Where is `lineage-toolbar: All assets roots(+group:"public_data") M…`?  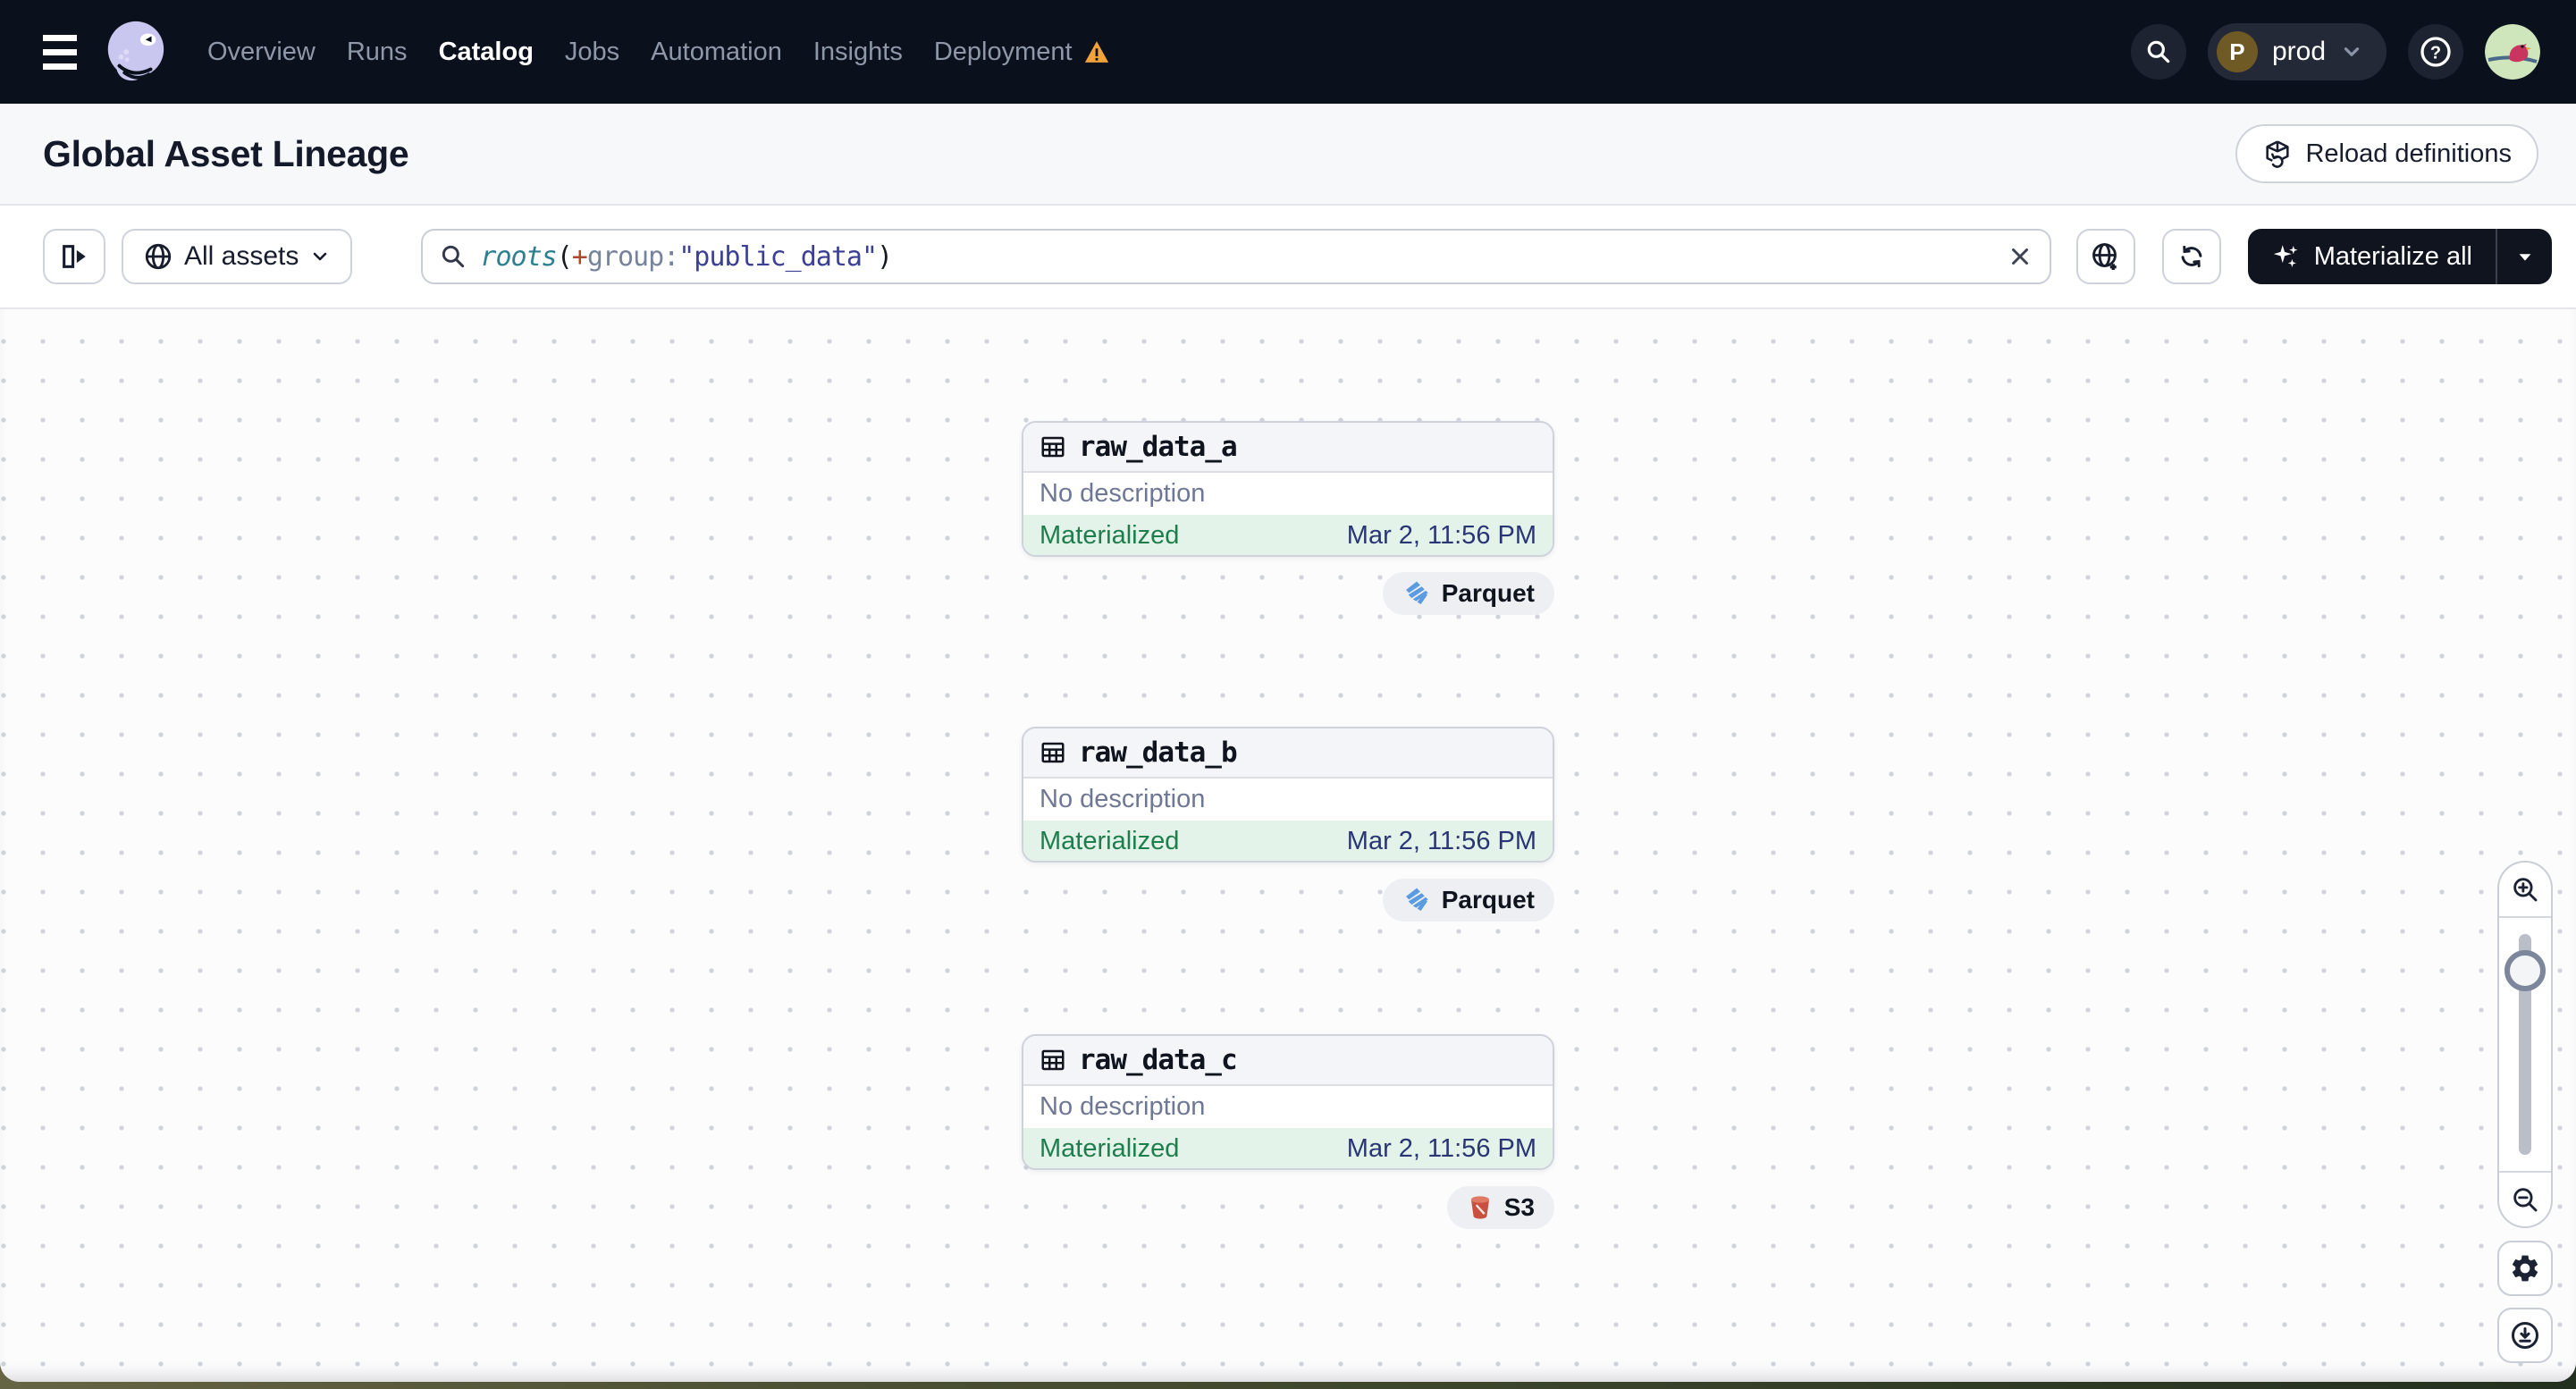 lineage-toolbar: All assets roots(+group:"public_data") M… is located at coordinates (1288, 257).